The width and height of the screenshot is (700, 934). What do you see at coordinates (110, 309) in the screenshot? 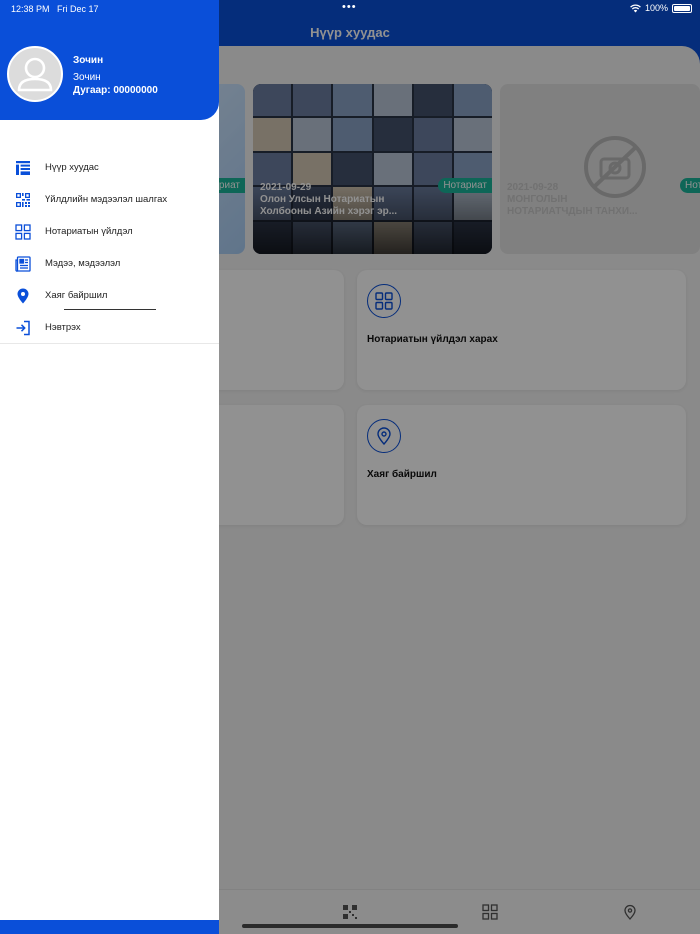
I see `focus-underline` at bounding box center [110, 309].